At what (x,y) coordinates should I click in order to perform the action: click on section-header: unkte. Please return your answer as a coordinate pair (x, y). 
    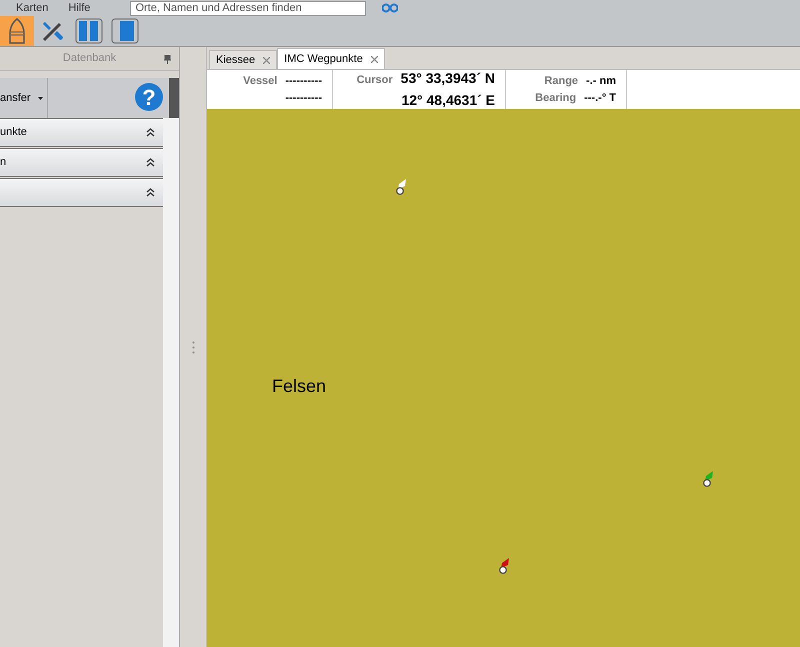
    Looking at the image, I should click on (82, 132).